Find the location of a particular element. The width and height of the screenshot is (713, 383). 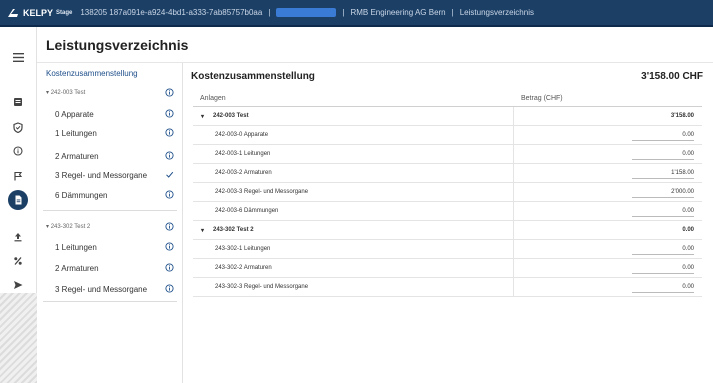

row-name: 242-003-1 Leitungen is located at coordinates (243, 154).